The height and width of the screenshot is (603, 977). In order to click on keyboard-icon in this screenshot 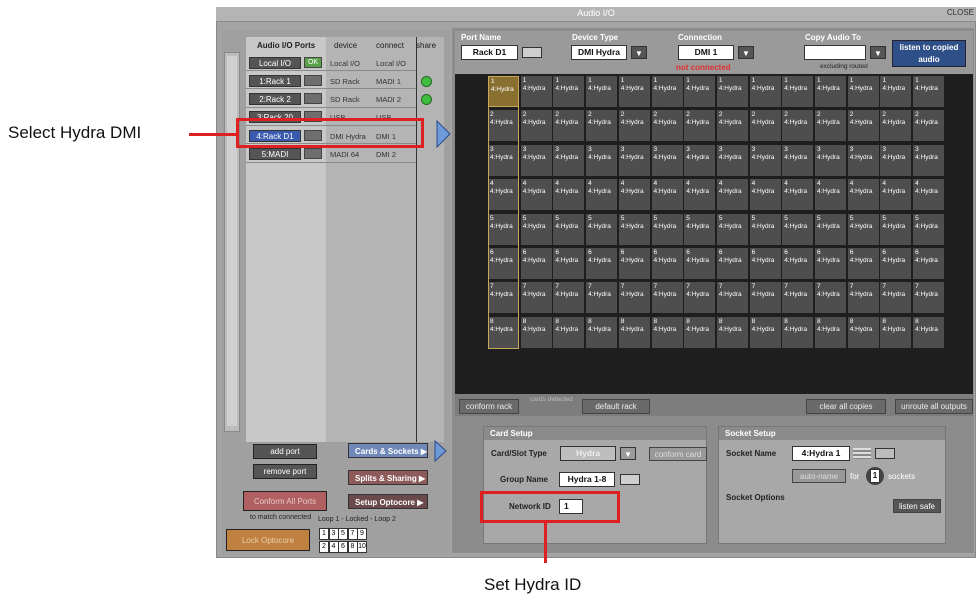, I will do `click(532, 52)`.